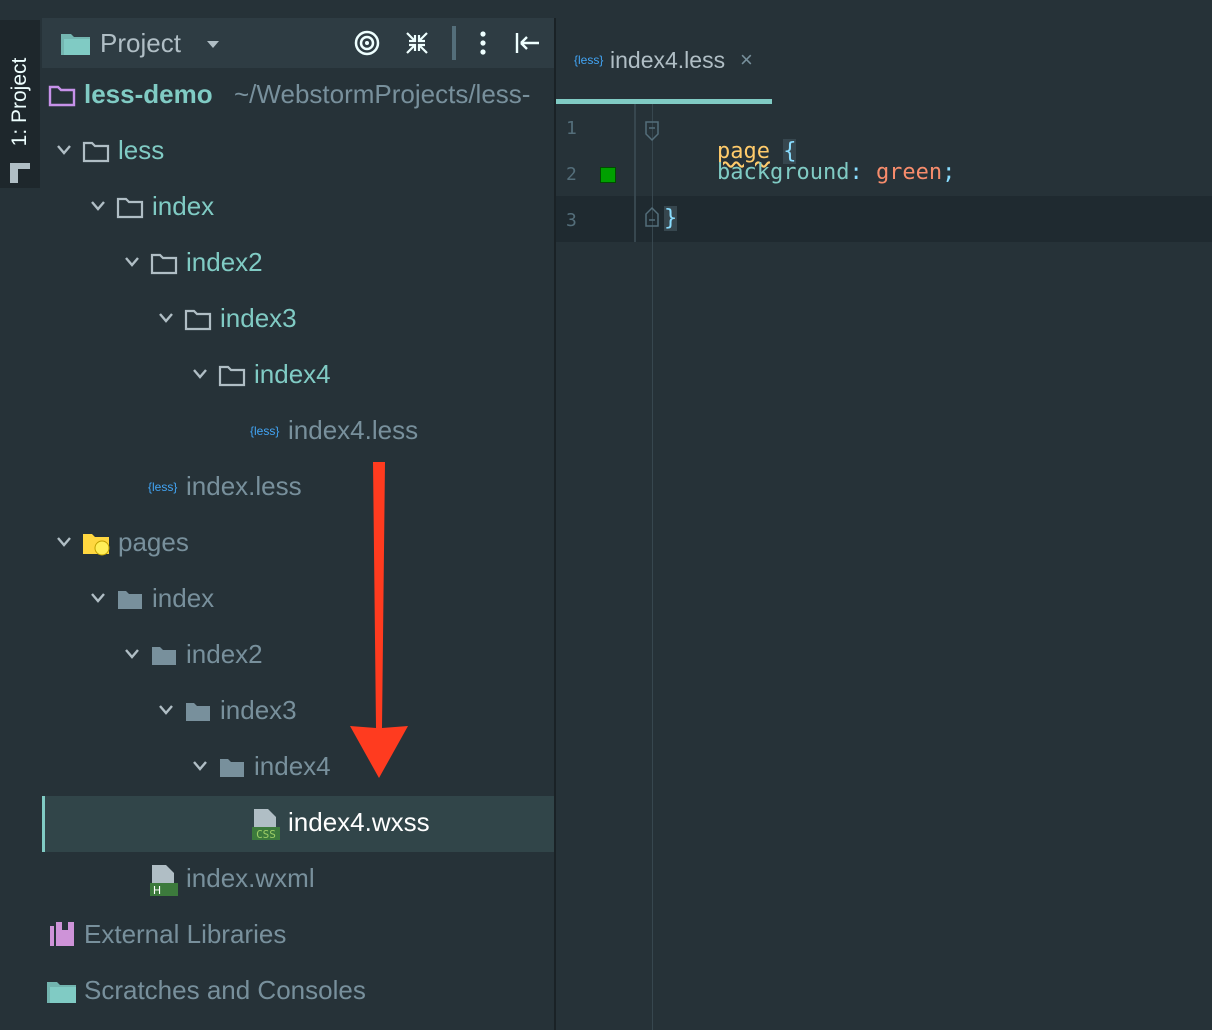 The width and height of the screenshot is (1212, 1030). What do you see at coordinates (483, 43) in the screenshot?
I see `more-options-icon` at bounding box center [483, 43].